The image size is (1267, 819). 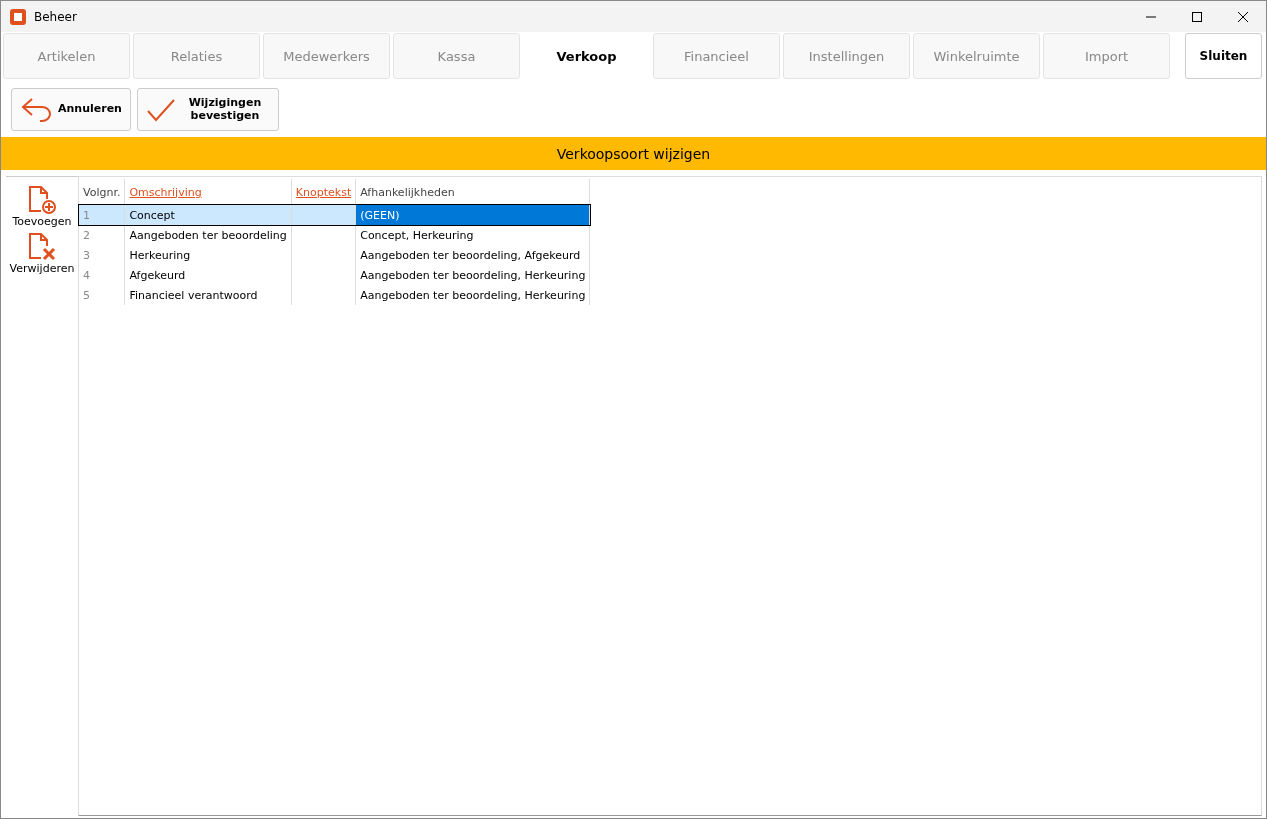 I want to click on table-row: 4 Afgekeurd Aangeboden ter beoordeling, Herkeuring, so click(x=334, y=275).